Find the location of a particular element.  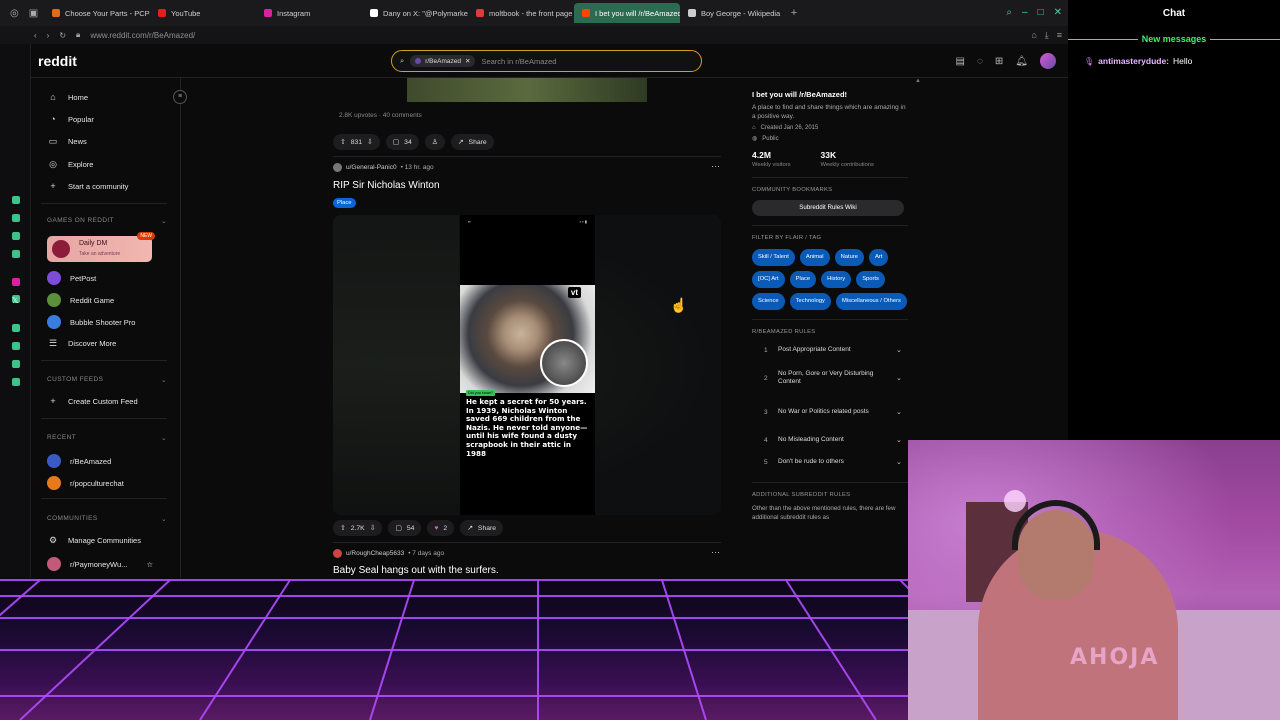

flair-chip: Sports is located at coordinates (870, 279).